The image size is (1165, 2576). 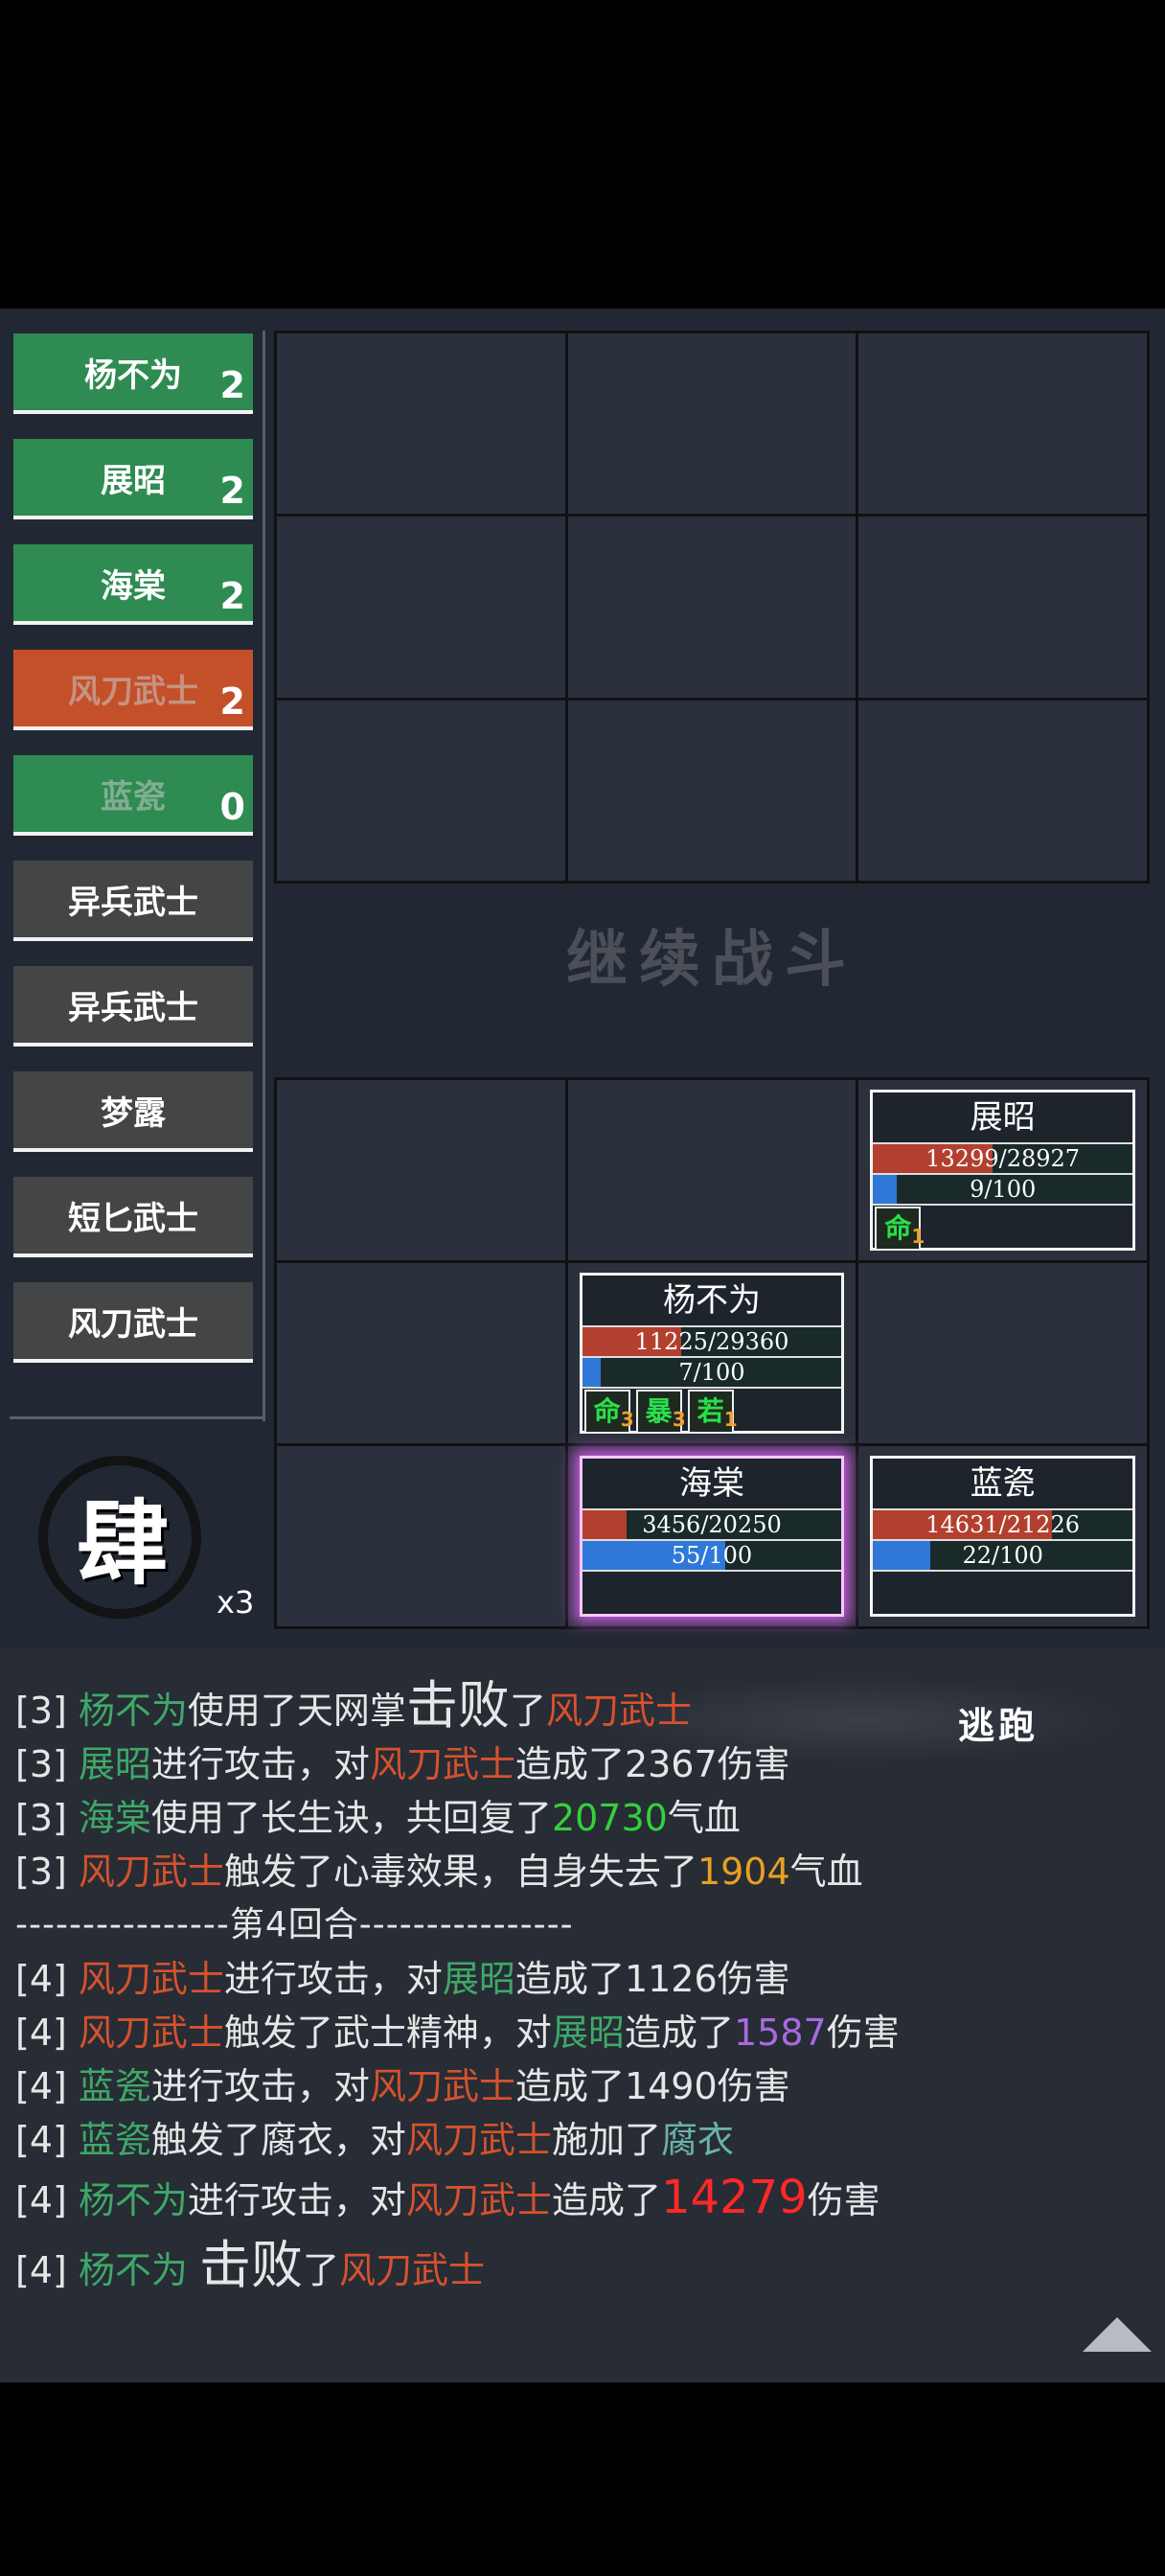 What do you see at coordinates (1003, 1158) in the screenshot?
I see `health-text: 13299/28927` at bounding box center [1003, 1158].